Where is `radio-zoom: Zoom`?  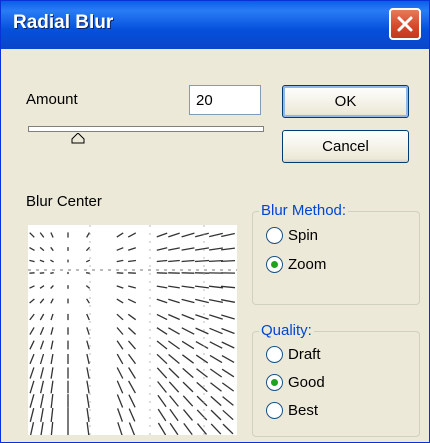
radio-zoom: Zoom is located at coordinates (296, 264).